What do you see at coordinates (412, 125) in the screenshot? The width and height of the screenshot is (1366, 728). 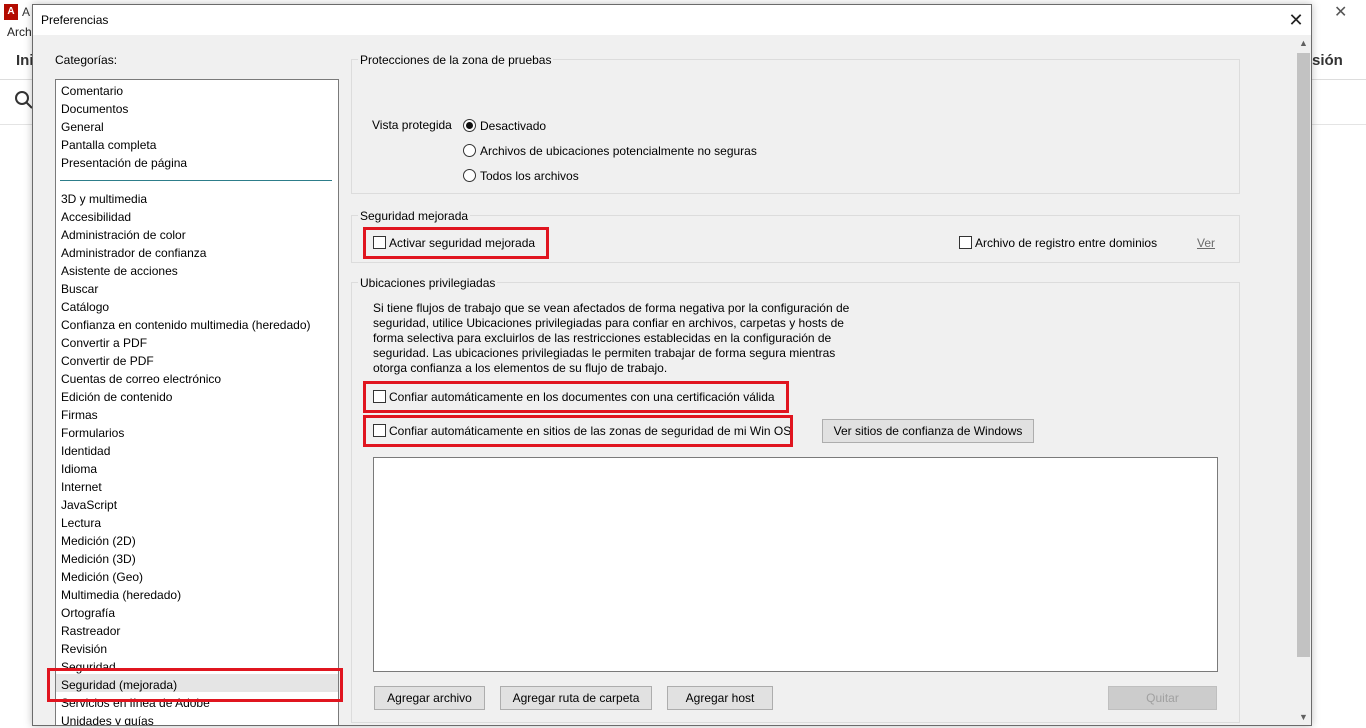 I see `protected-view-label: Vista protegida` at bounding box center [412, 125].